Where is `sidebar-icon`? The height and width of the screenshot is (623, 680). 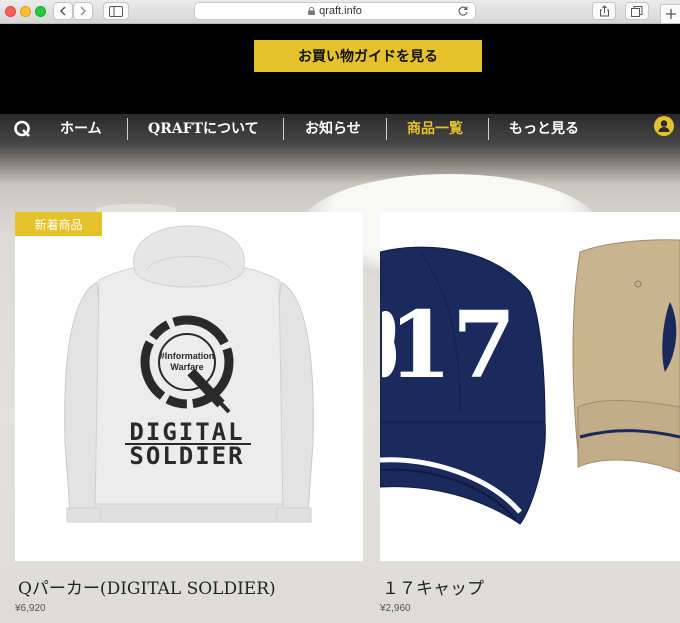
sidebar-icon is located at coordinates (116, 11).